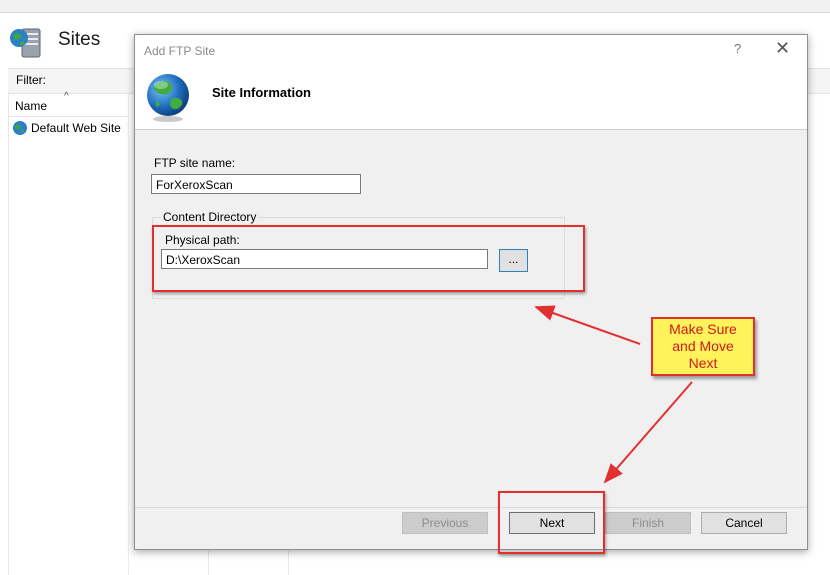 This screenshot has height=575, width=830. Describe the element at coordinates (648, 432) in the screenshot. I see `arrow-to-next` at that location.